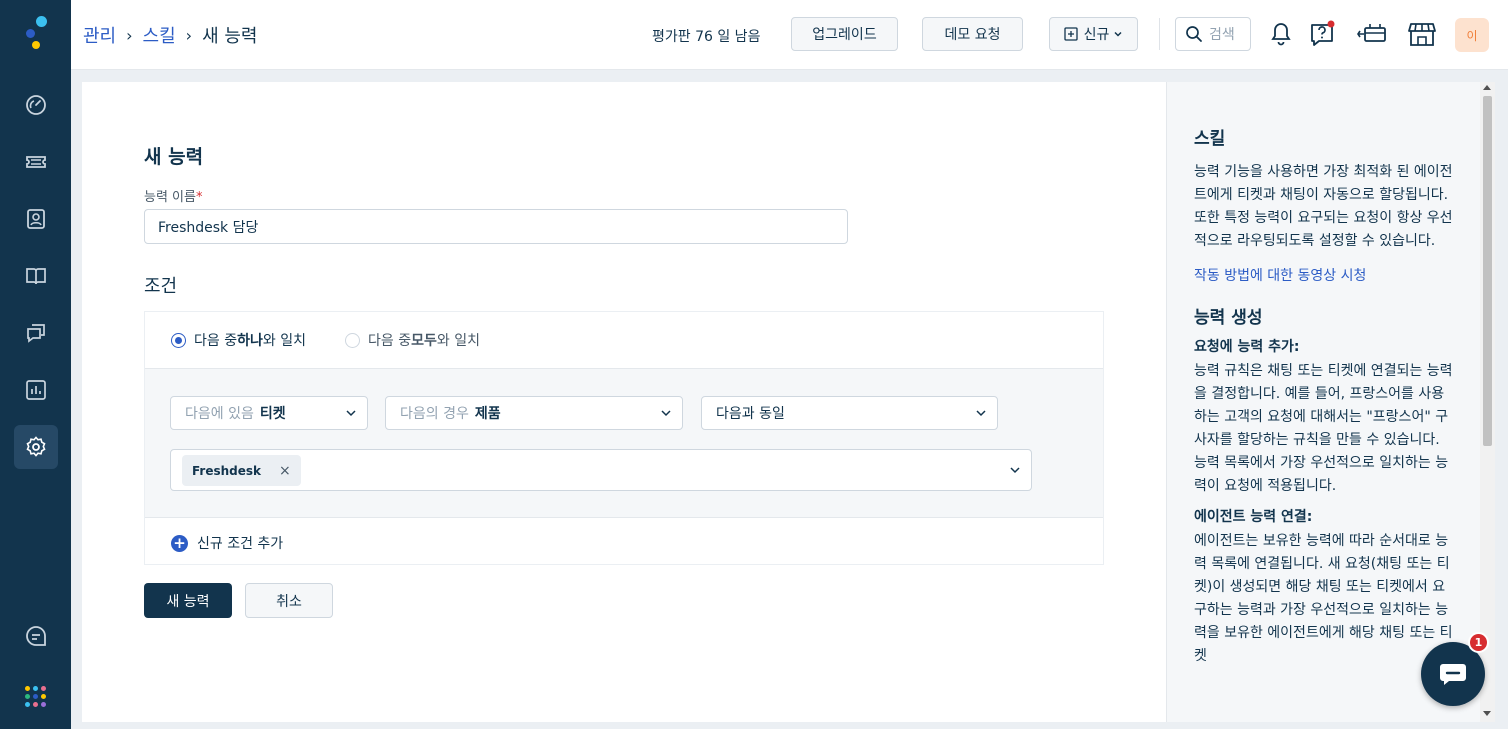 Image resolution: width=1508 pixels, height=729 pixels. Describe the element at coordinates (36, 697) in the screenshot. I see `apps-grid-icon` at that location.